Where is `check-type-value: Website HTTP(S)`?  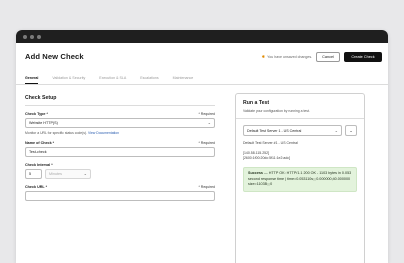
check-type-value: Website HTTP(S) is located at coordinates (43, 122).